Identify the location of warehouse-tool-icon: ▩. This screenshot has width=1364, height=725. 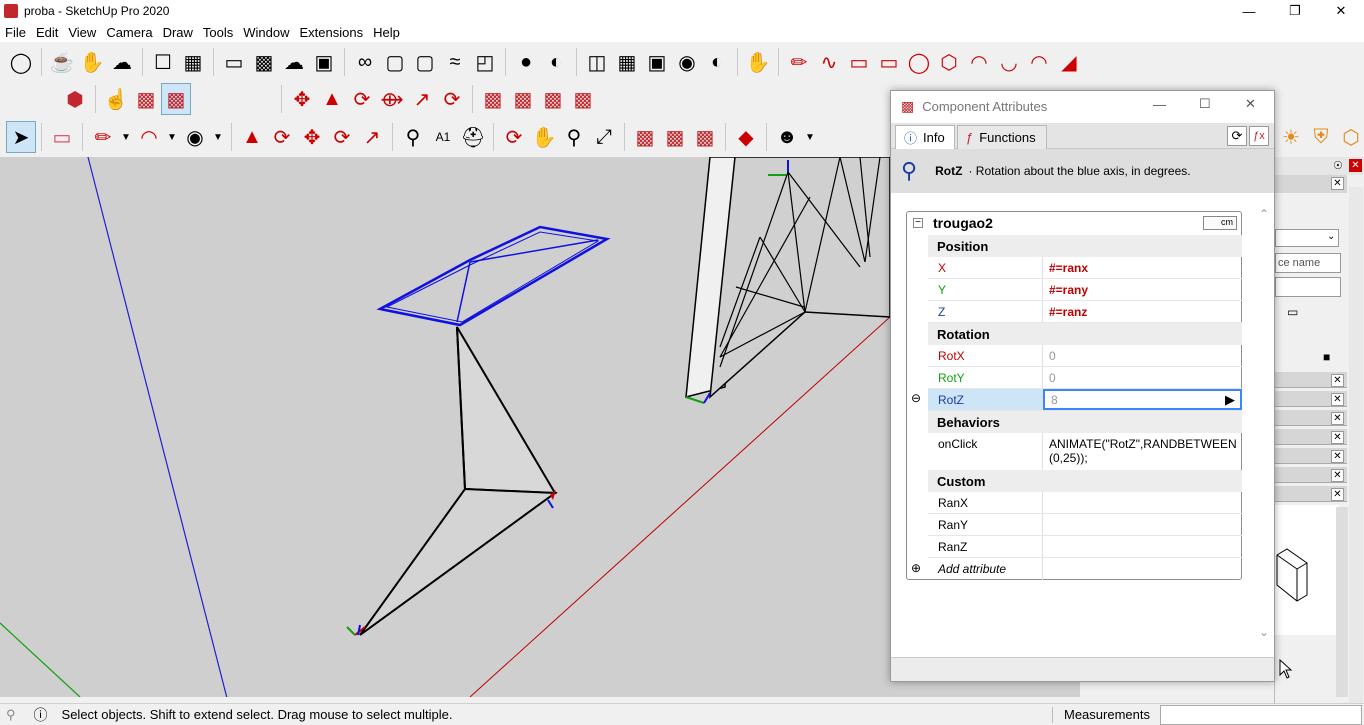
(645, 137).